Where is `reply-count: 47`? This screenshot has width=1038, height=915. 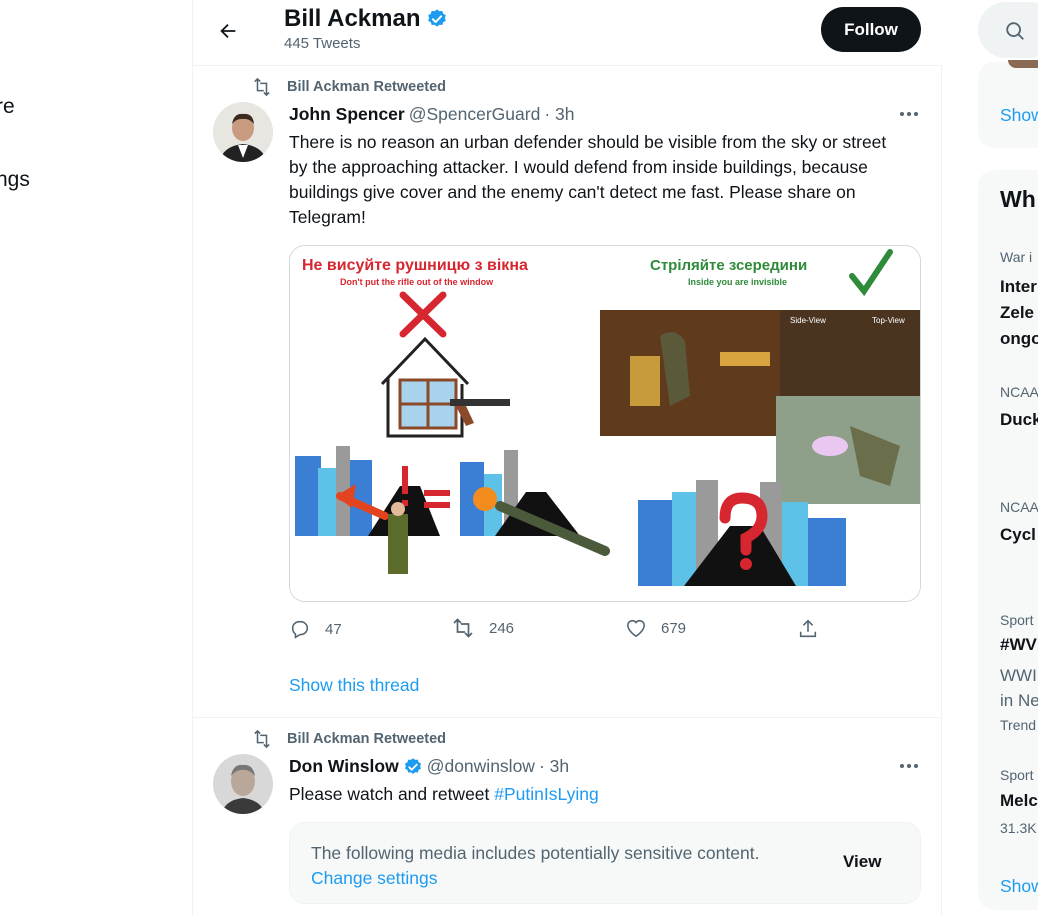
reply-count: 47 is located at coordinates (333, 629).